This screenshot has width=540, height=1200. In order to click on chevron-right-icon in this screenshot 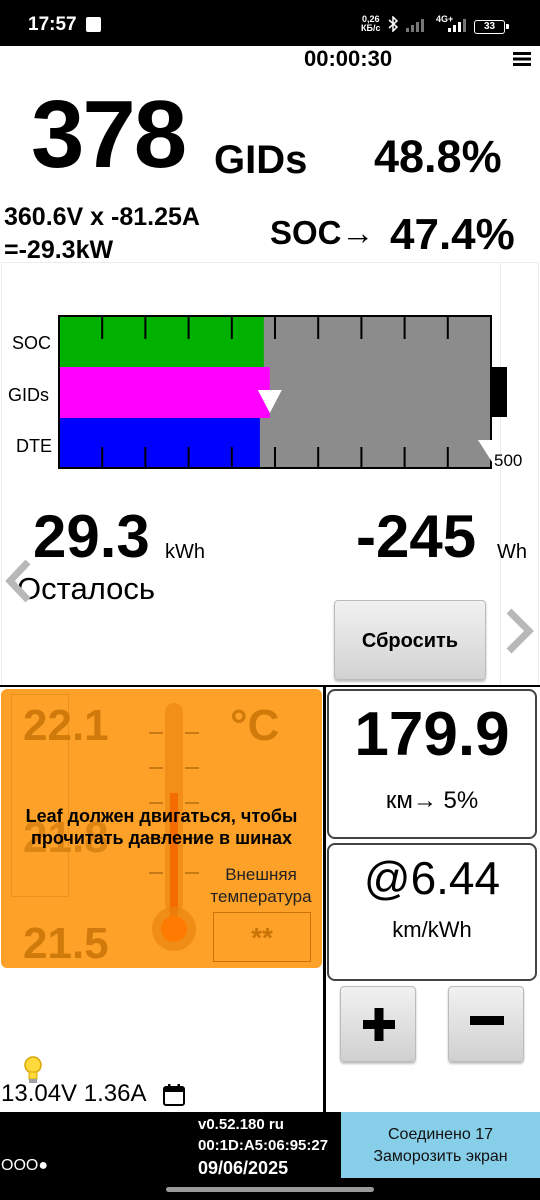, I will do `click(519, 631)`.